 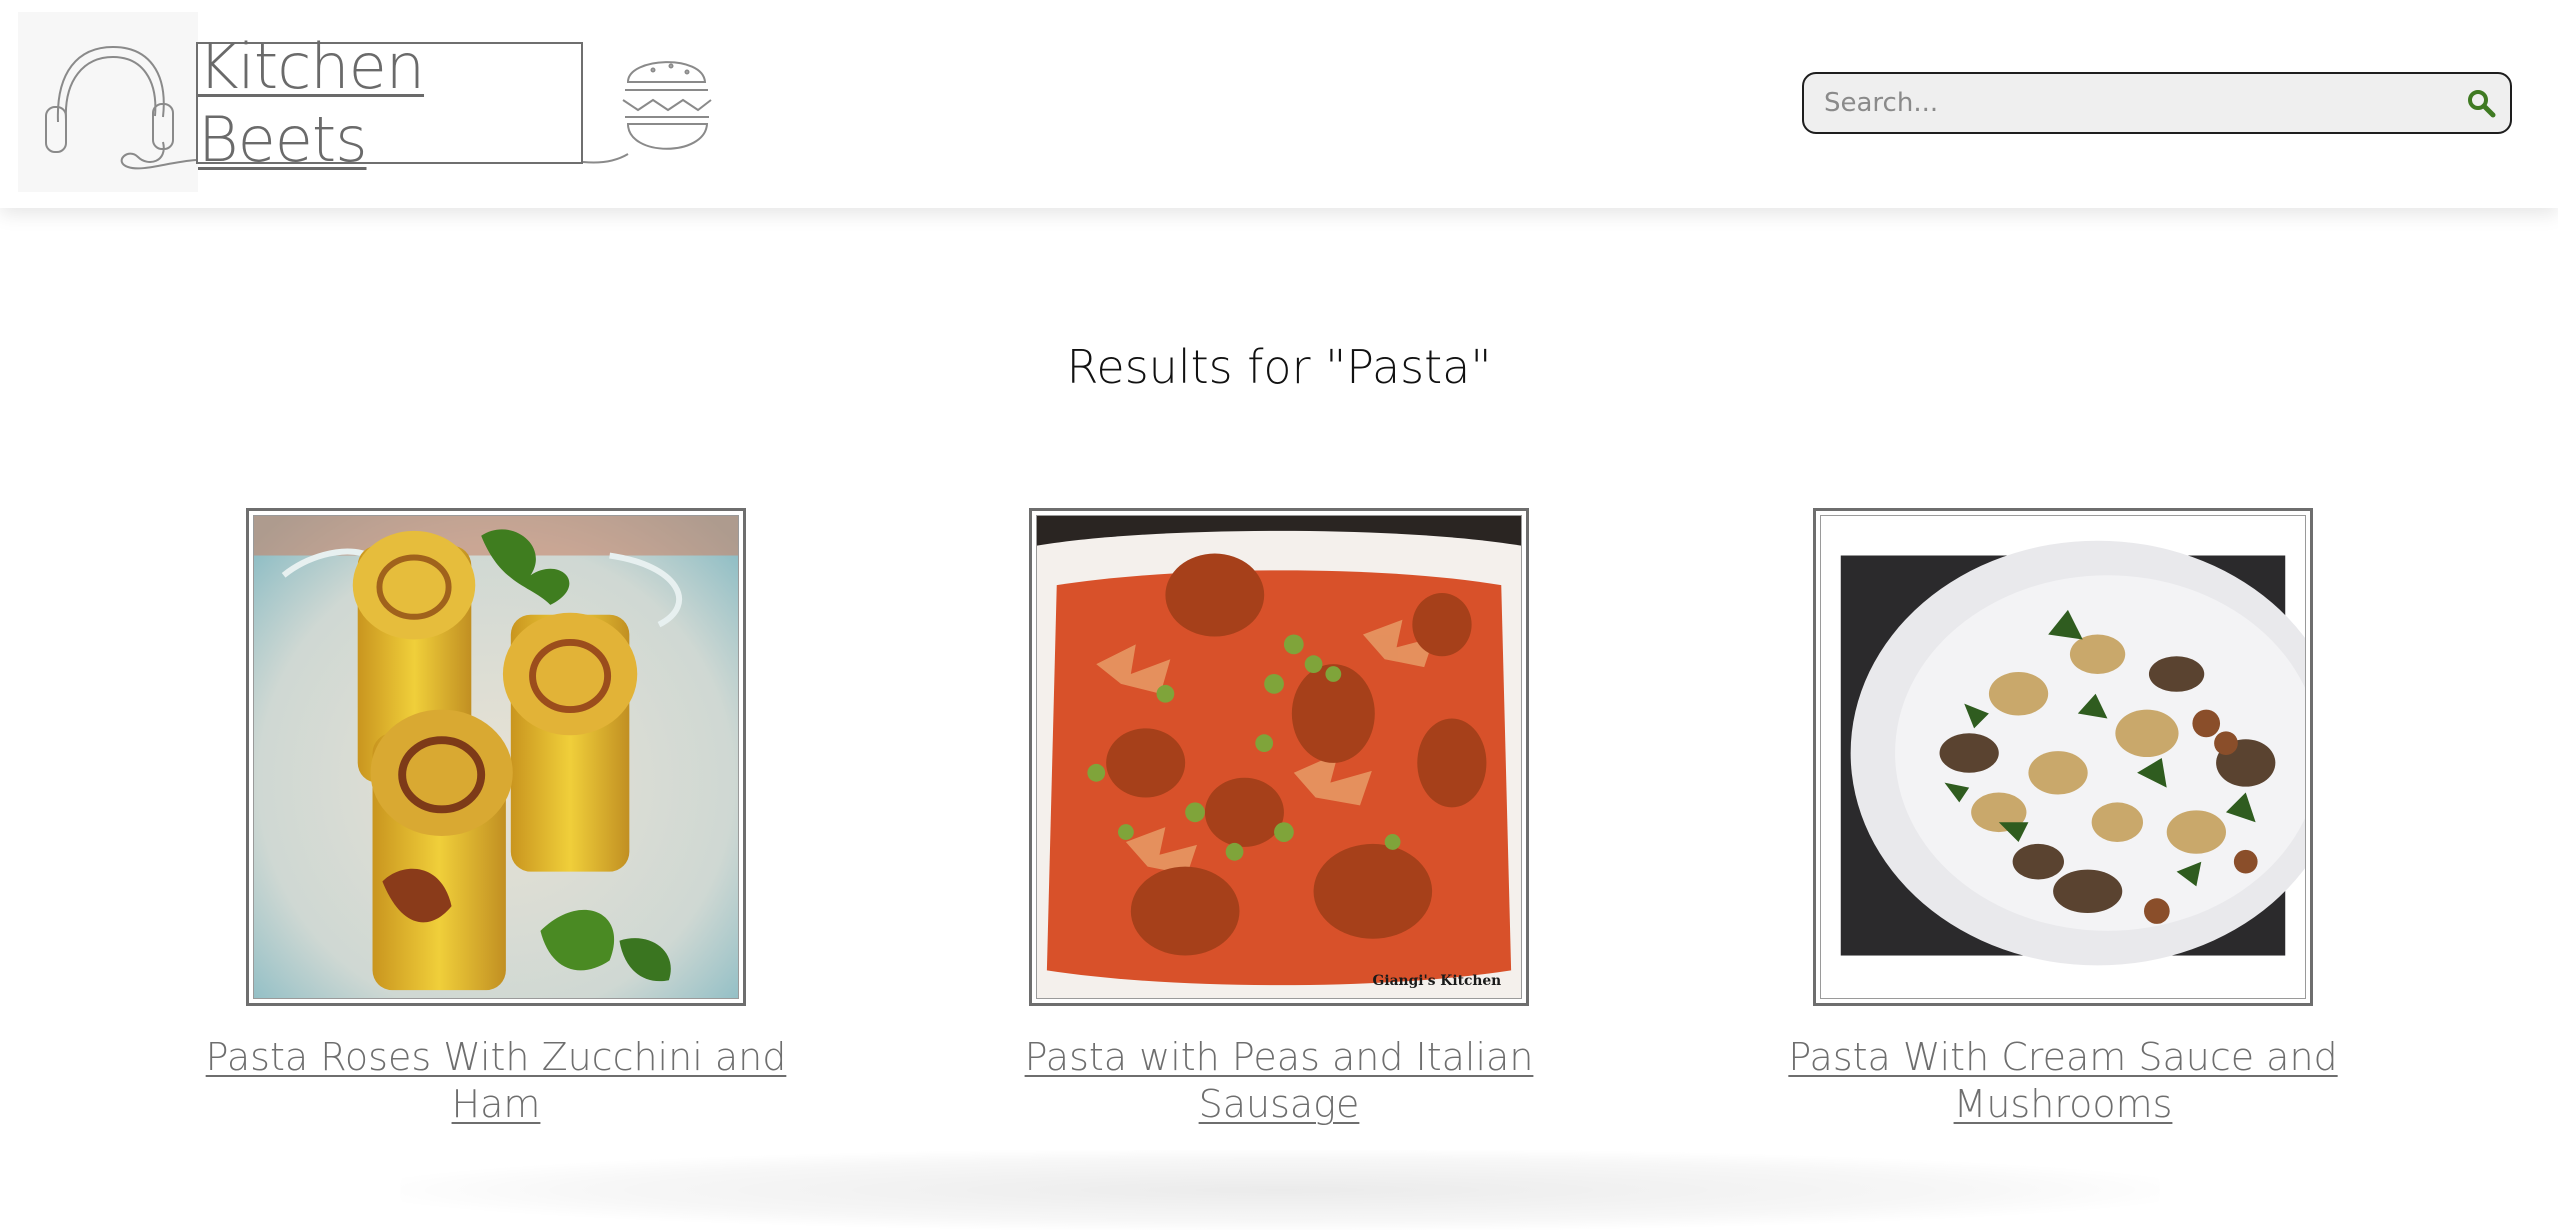 I want to click on recipe-title-link: Pasta Roses With Zucchini and Ham, so click(x=496, y=1081).